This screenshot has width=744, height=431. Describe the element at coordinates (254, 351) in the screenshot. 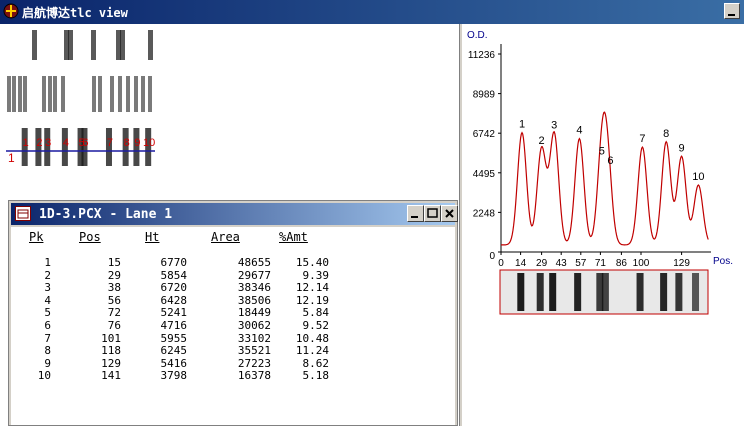

I see `table-cell-area: 35521` at that location.